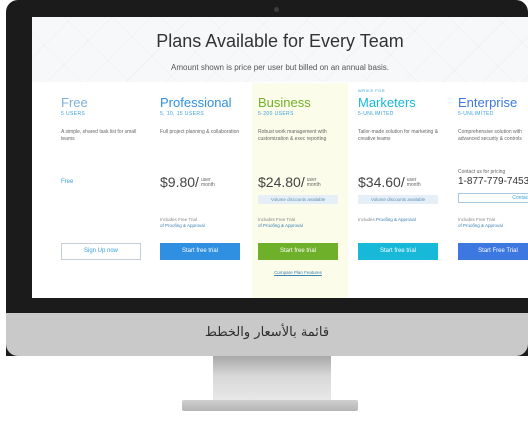  Describe the element at coordinates (74, 102) in the screenshot. I see `plan-name: Free` at that location.